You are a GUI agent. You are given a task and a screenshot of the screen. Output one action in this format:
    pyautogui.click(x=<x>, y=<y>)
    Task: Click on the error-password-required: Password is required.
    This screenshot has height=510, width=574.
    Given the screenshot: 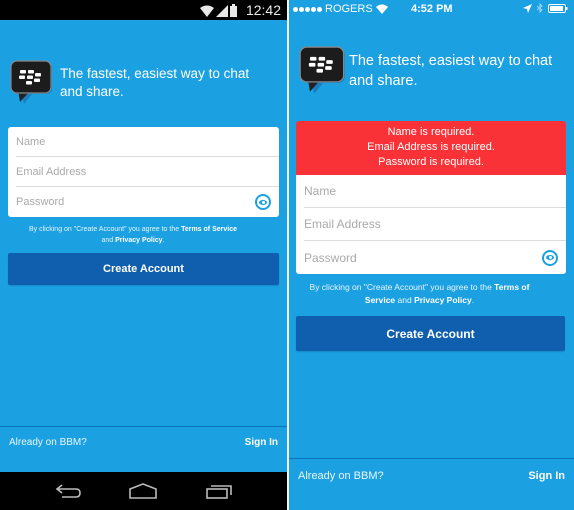 What is the action you would take?
    pyautogui.click(x=431, y=162)
    